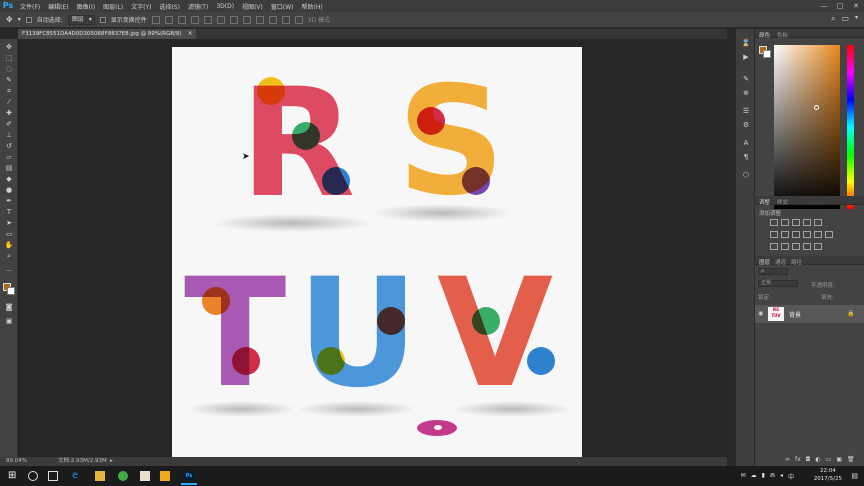 This screenshot has height=486, width=864. Describe the element at coordinates (796, 262) in the screenshot. I see `tab-paths: 路径` at that location.